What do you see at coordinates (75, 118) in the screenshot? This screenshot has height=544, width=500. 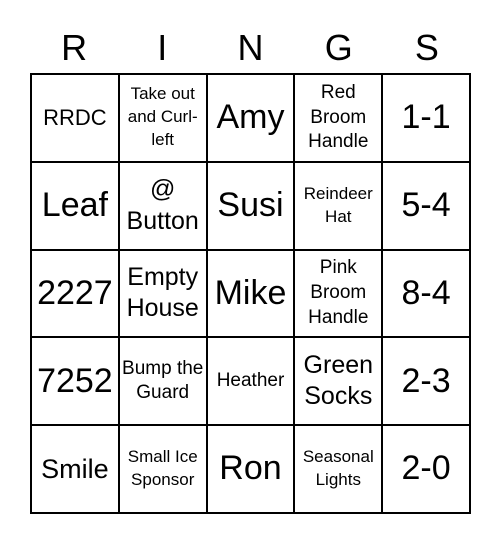 I see `bingo-cell: RRDC` at bounding box center [75, 118].